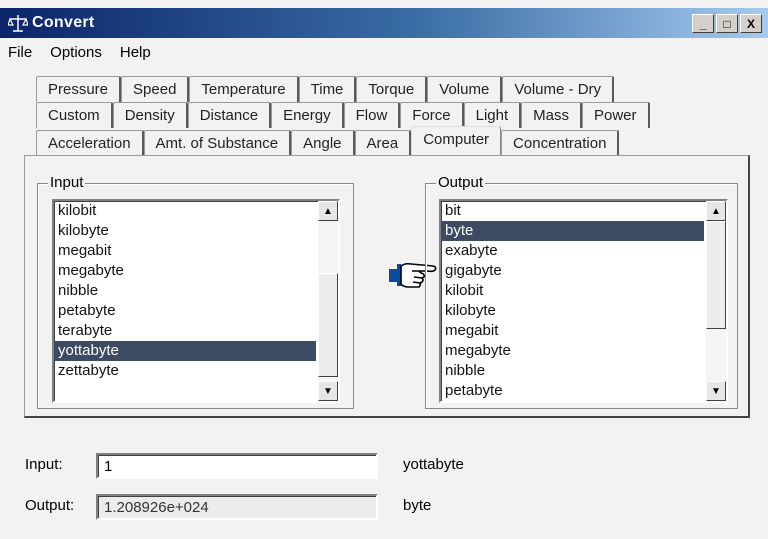 Image resolution: width=768 pixels, height=539 pixels. Describe the element at coordinates (558, 89) in the screenshot. I see `tab-volume-dry: Volume - Dry` at that location.